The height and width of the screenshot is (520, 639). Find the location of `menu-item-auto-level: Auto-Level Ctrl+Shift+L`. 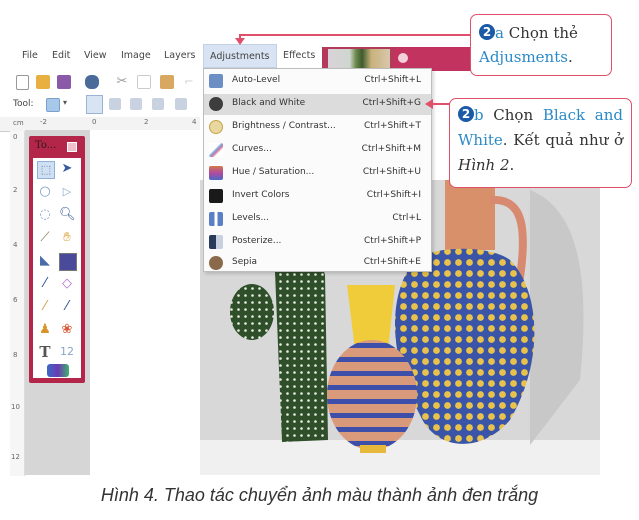

menu-item-auto-level: Auto-Level Ctrl+Shift+L is located at coordinates (317, 81).